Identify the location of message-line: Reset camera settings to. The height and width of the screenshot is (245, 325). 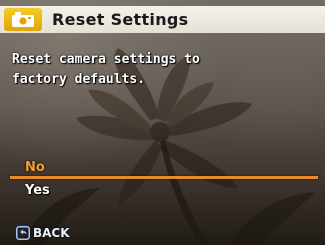
(106, 59).